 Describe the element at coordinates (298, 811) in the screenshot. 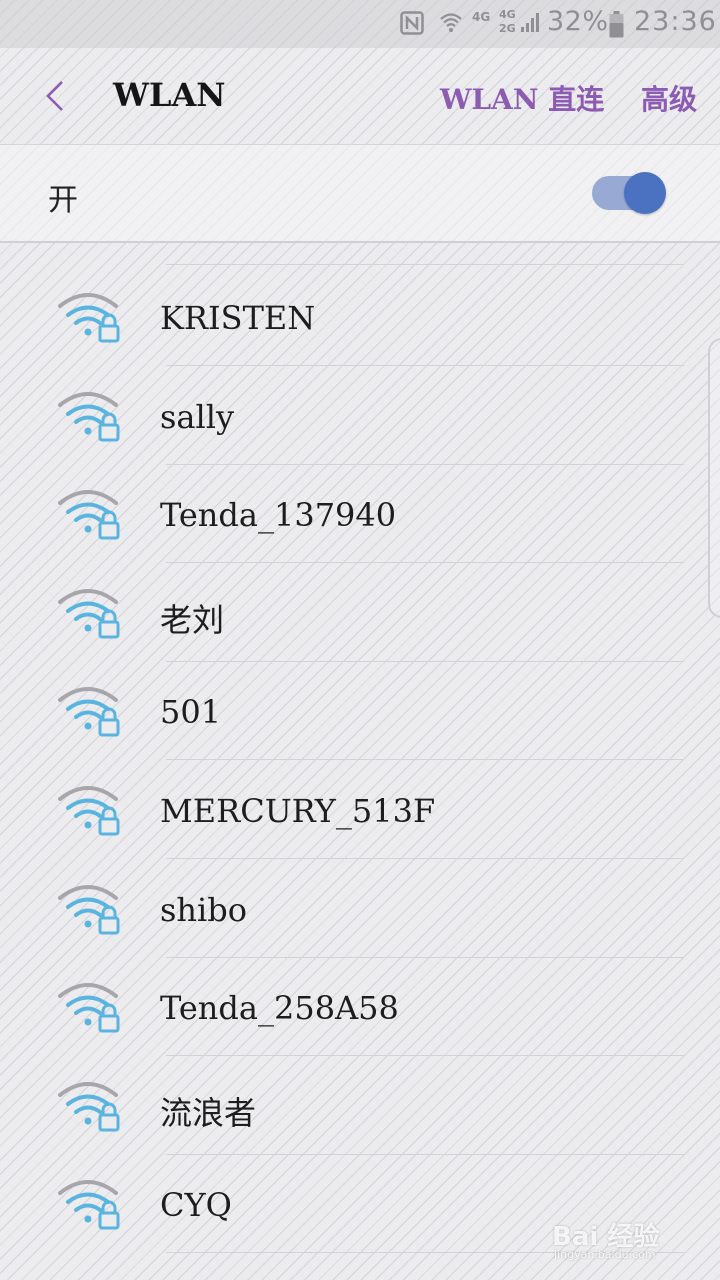

I see `network-ssid: MERCURY_513F` at that location.